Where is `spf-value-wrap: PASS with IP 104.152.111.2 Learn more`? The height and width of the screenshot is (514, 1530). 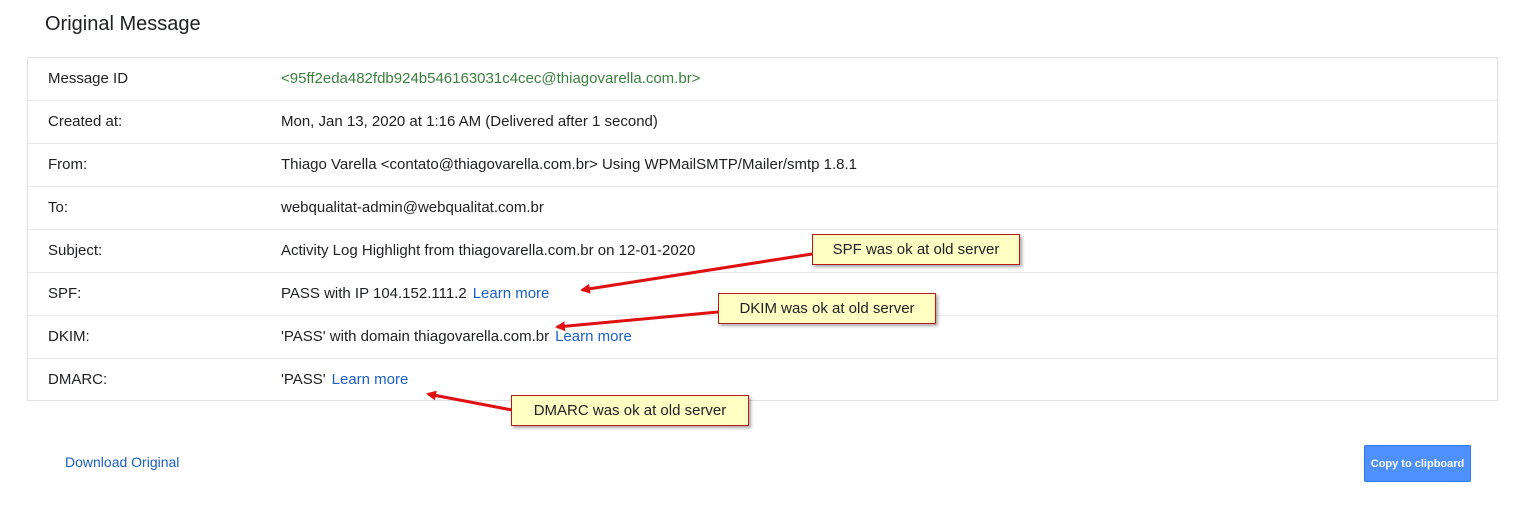 spf-value-wrap: PASS with IP 104.152.111.2 Learn more is located at coordinates (415, 293).